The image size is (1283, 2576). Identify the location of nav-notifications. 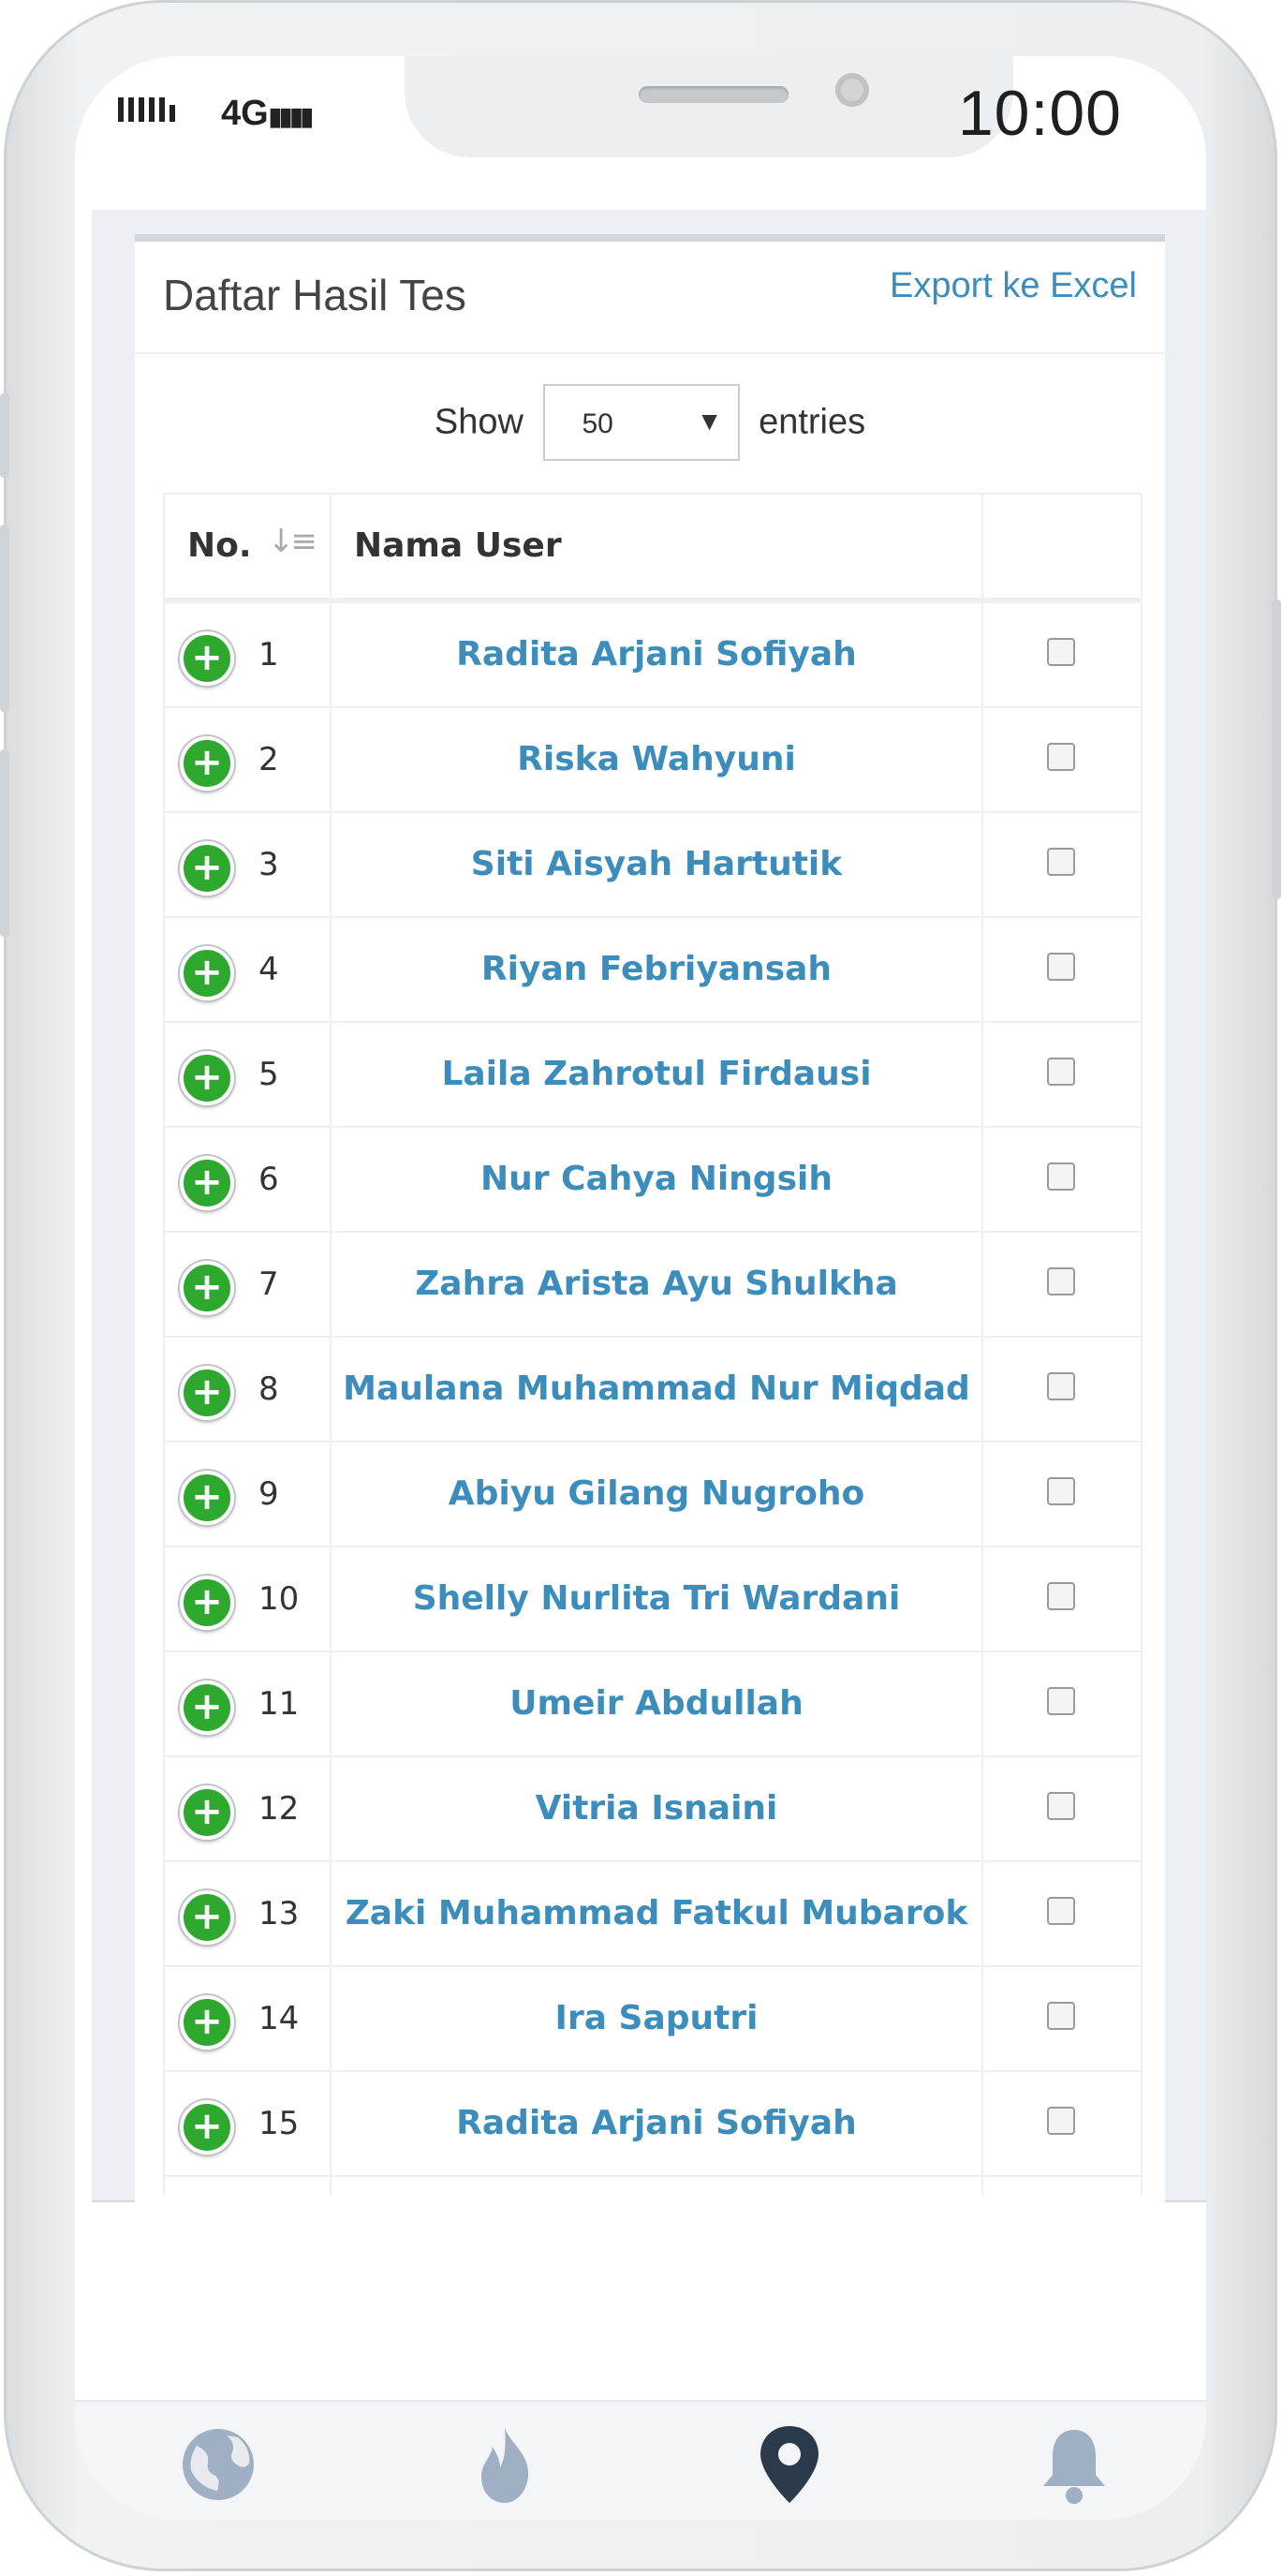
(1074, 2464).